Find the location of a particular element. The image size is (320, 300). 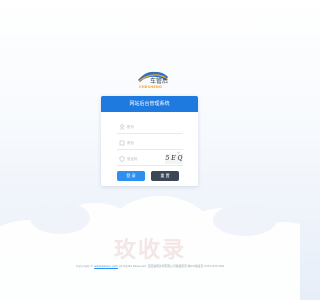

logo-subtext: CHESHENG is located at coordinates (151, 87).